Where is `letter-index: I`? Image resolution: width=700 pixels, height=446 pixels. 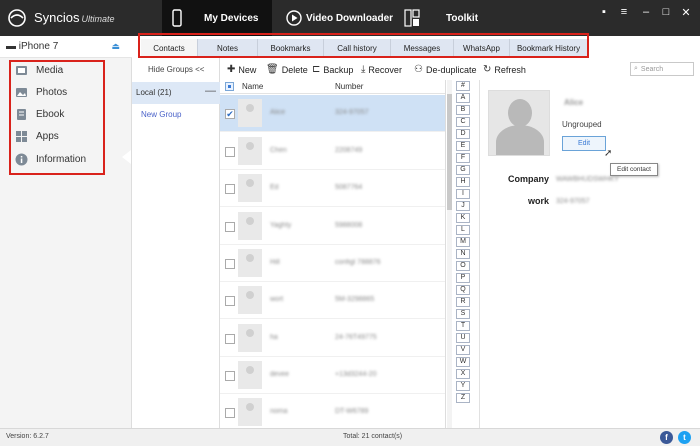
letter-index: I is located at coordinates (463, 194).